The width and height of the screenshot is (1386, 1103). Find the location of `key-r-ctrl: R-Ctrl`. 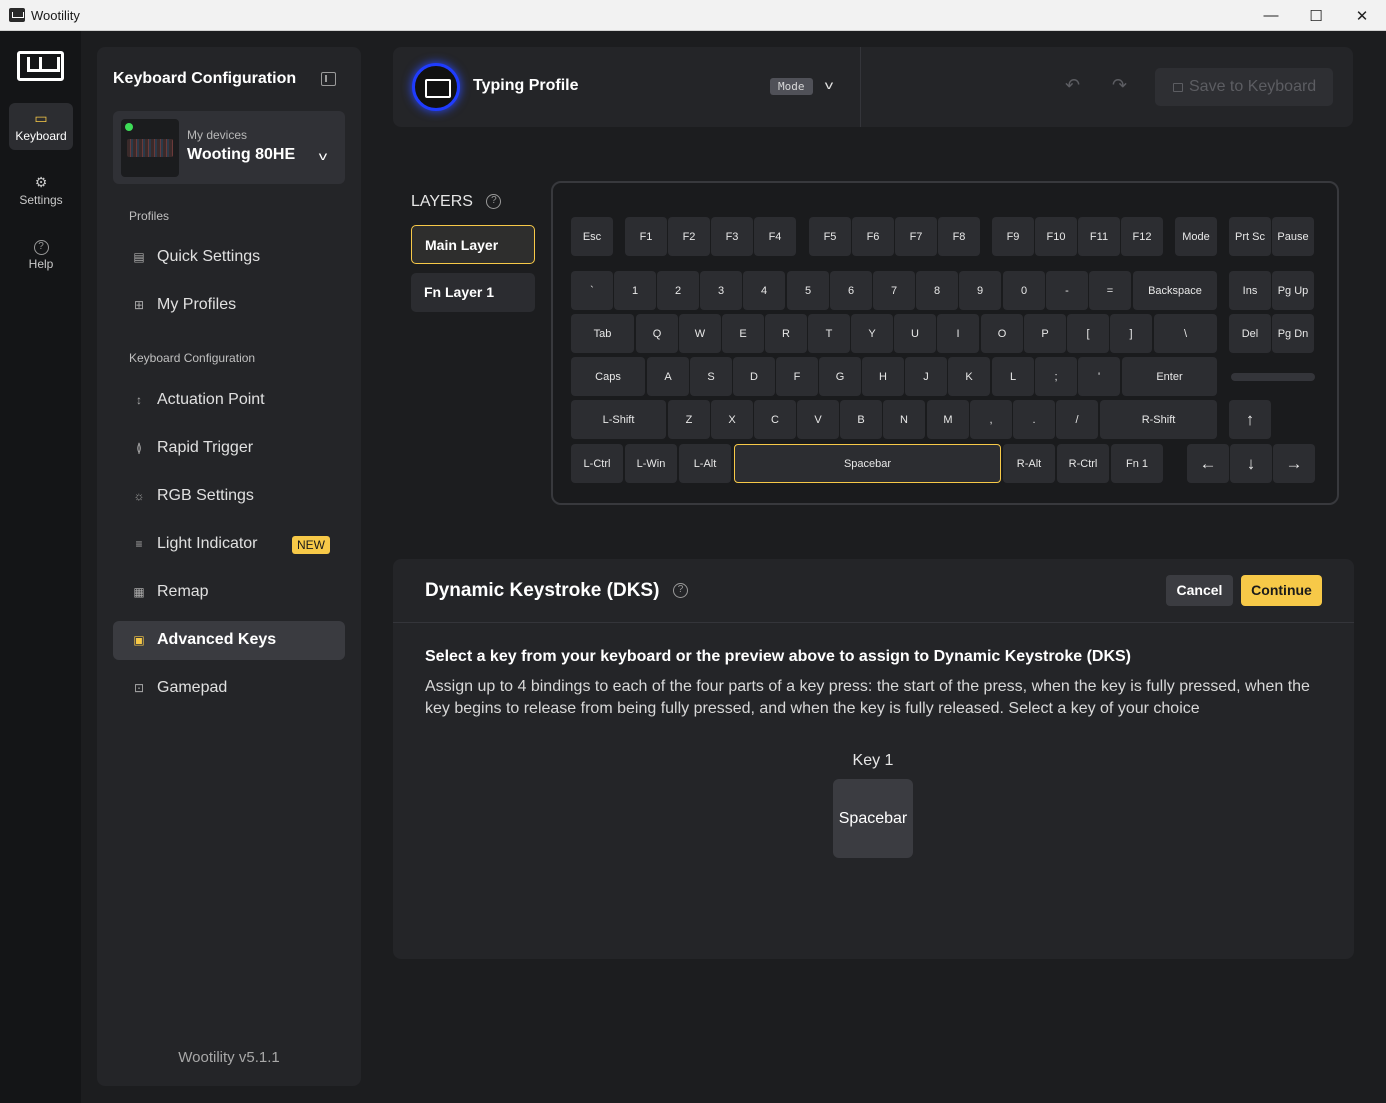

key-r-ctrl: R-Ctrl is located at coordinates (1083, 463).